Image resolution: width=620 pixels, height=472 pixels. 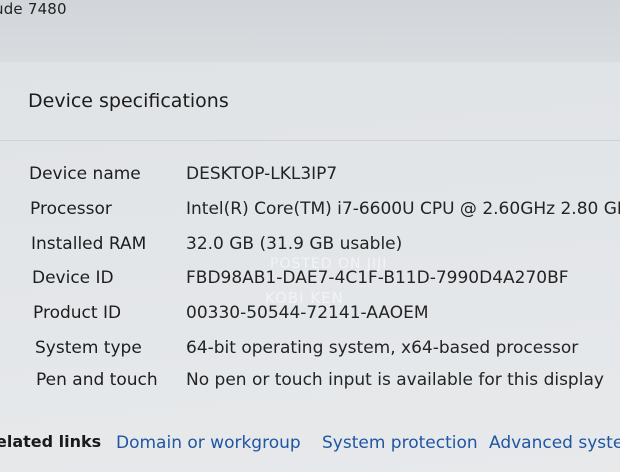 I want to click on section-divider, so click(x=310, y=140).